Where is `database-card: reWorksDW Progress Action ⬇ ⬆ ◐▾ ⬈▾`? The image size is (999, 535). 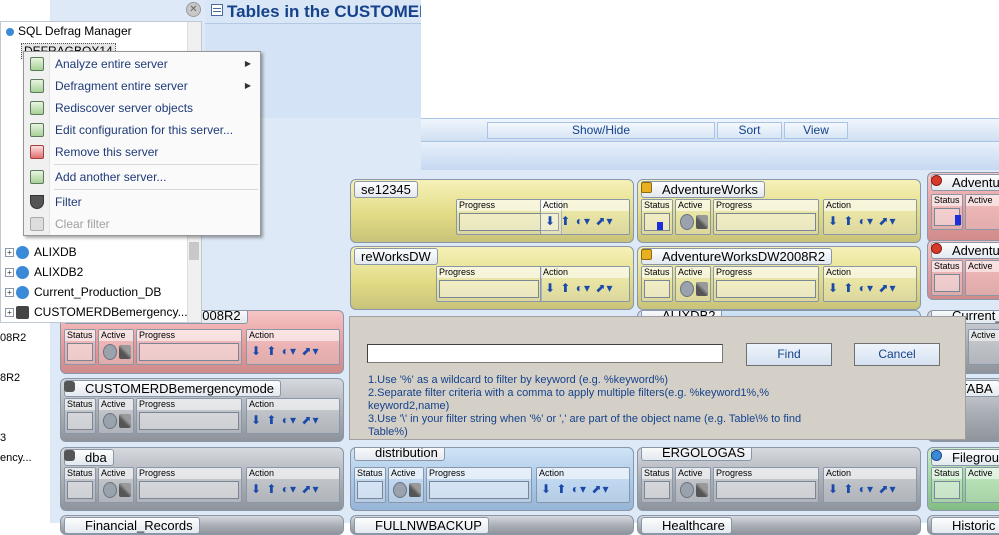
database-card: reWorksDW Progress Action ⬇ ⬆ ◐▾ ⬈▾ is located at coordinates (492, 278).